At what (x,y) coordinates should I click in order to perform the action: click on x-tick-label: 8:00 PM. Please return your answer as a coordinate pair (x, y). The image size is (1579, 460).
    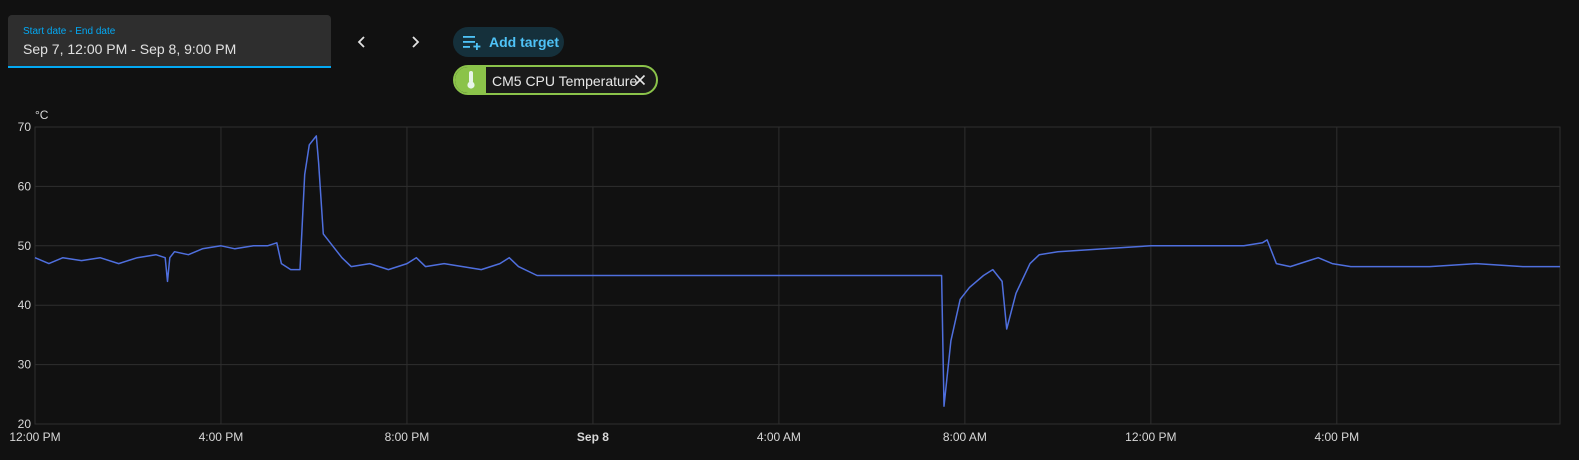
    Looking at the image, I should click on (407, 437).